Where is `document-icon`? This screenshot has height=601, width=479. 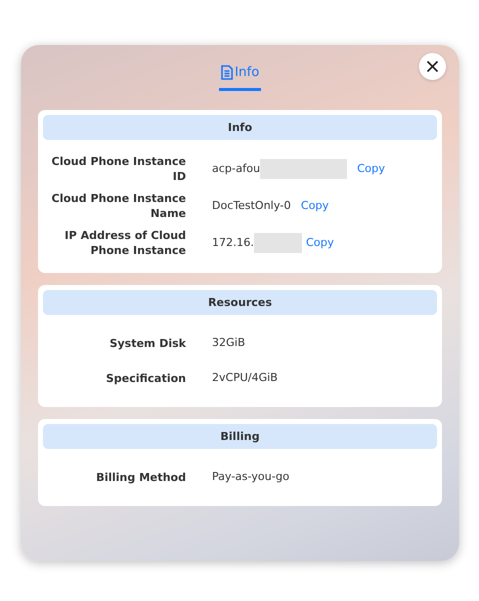
document-icon is located at coordinates (226, 72).